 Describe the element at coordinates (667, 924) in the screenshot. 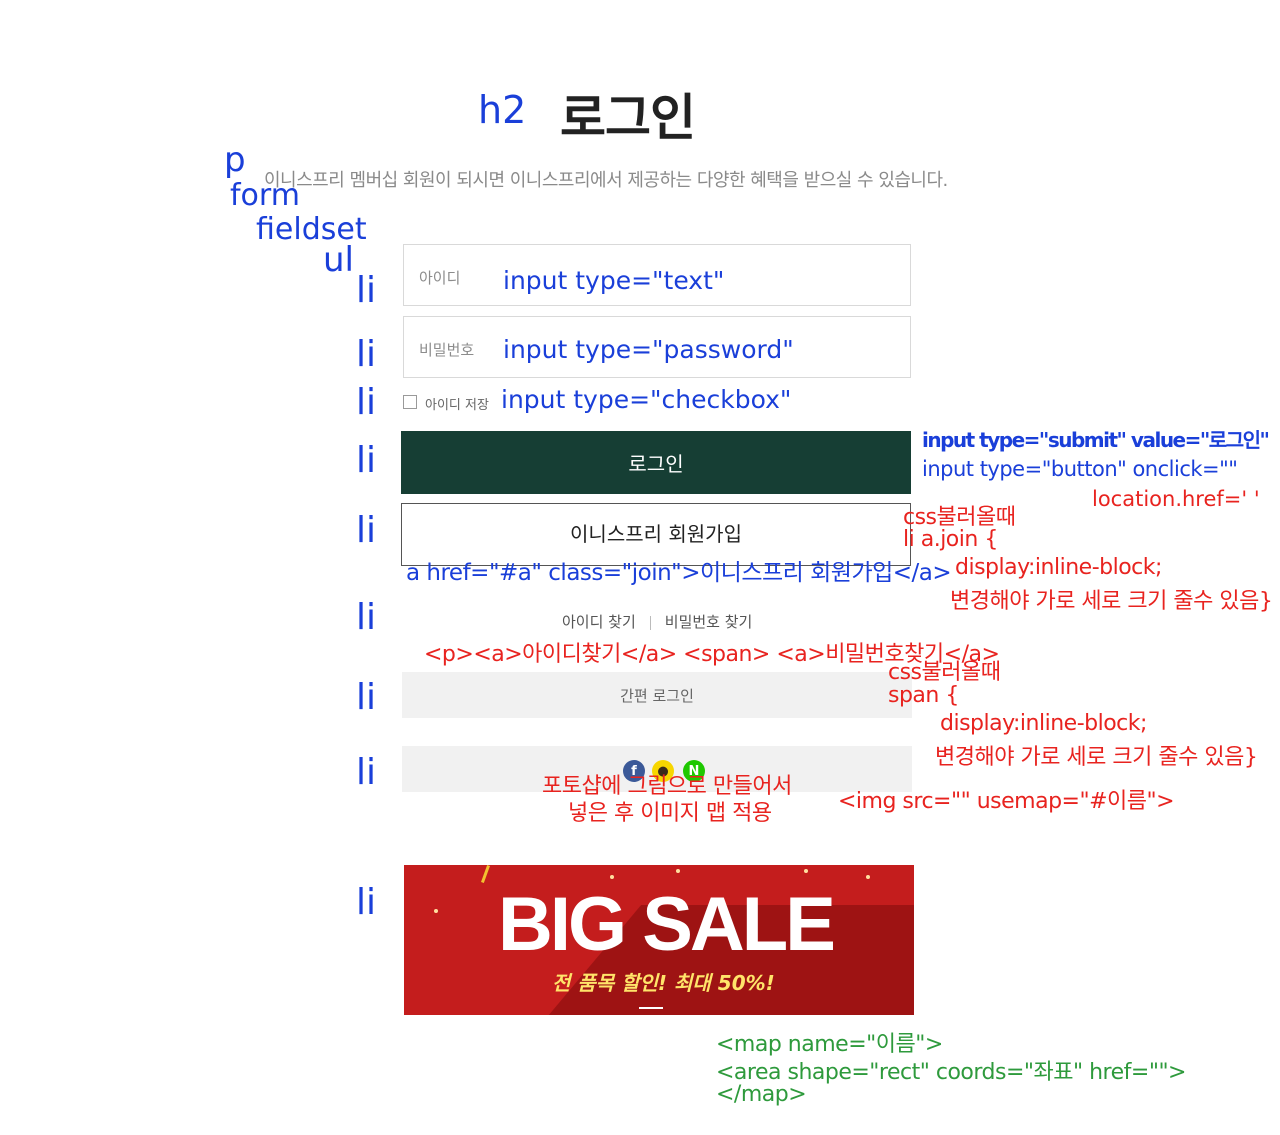

I see `banner-title: BIG SALE` at that location.